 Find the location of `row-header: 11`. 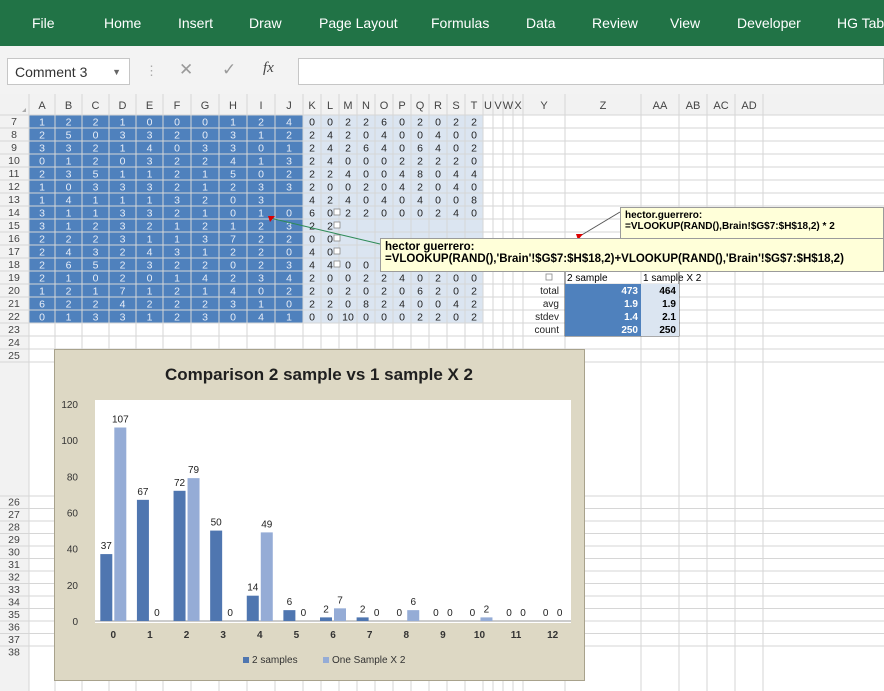

row-header: 11 is located at coordinates (14, 174).